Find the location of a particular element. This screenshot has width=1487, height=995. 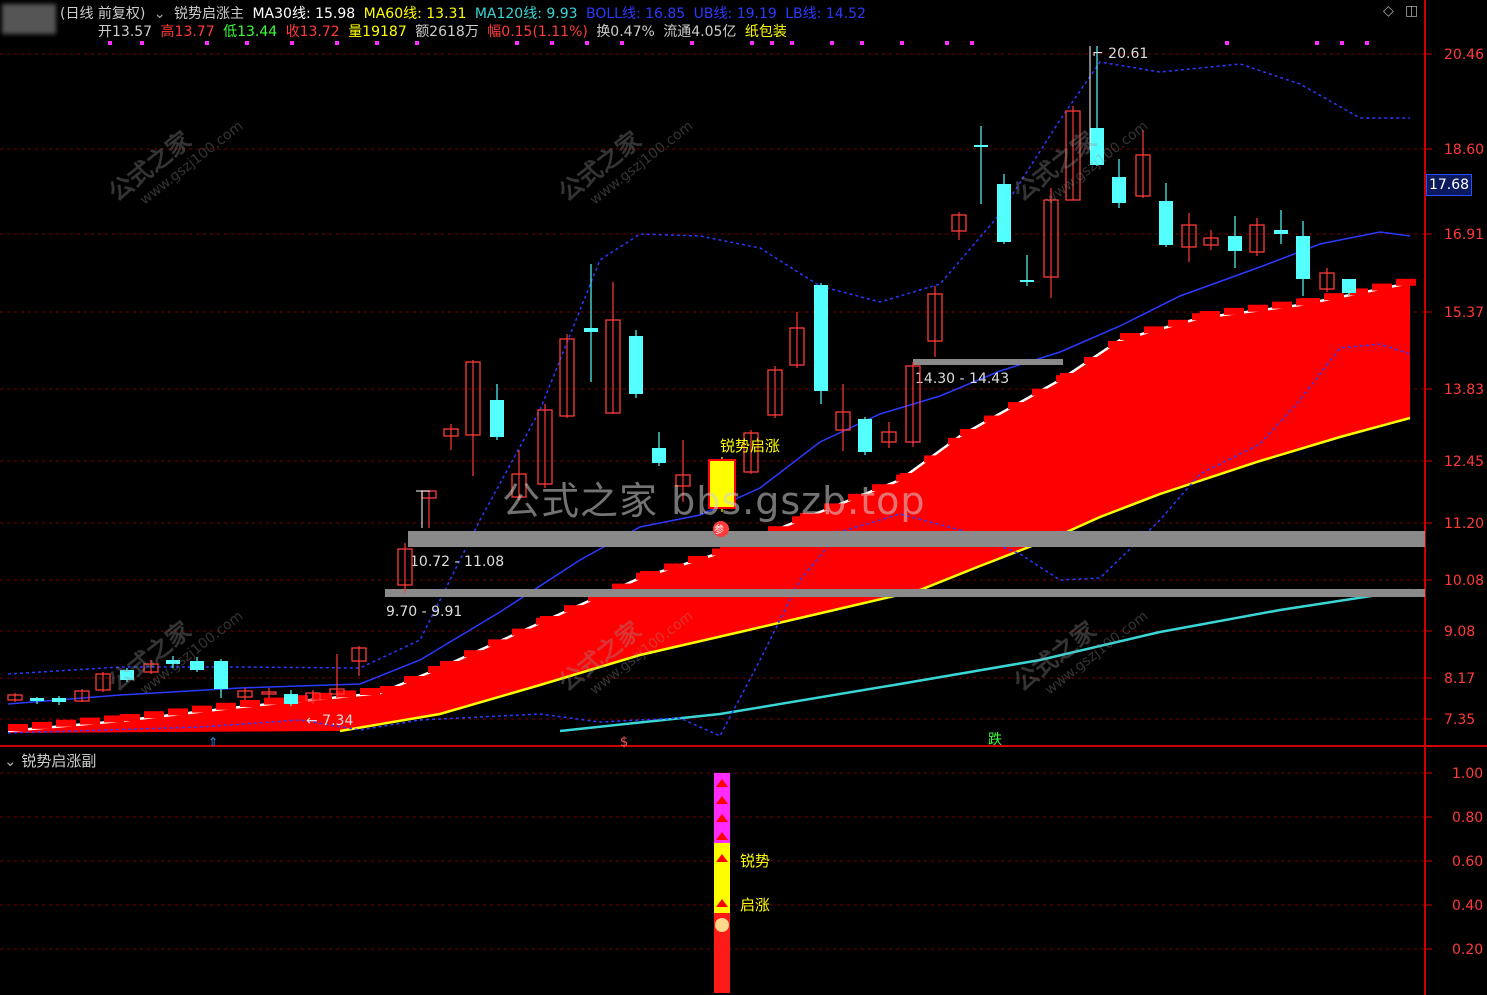

low-price-label: ← 7.34 is located at coordinates (329, 721).